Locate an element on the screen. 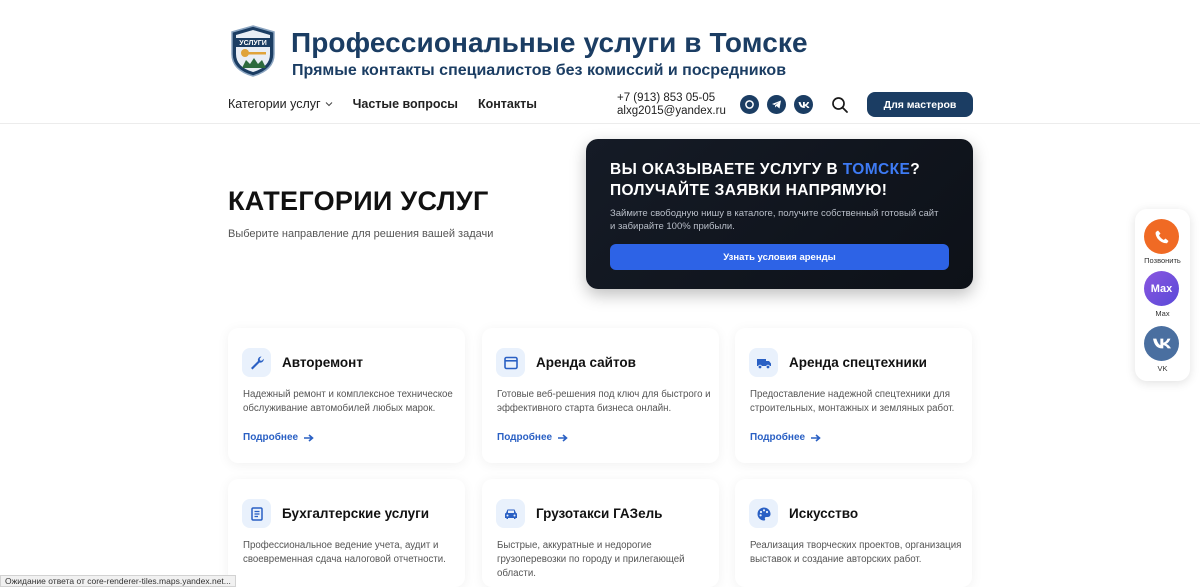 The width and height of the screenshot is (1200, 587). palette-icon is located at coordinates (763, 513).